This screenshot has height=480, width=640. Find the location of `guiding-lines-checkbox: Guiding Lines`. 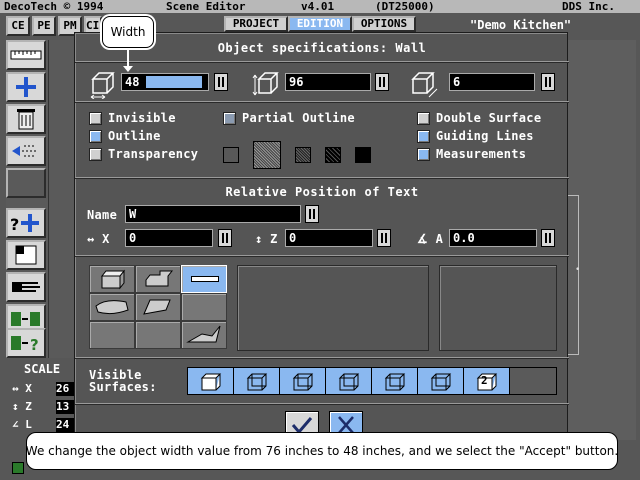

guiding-lines-checkbox: Guiding Lines is located at coordinates (475, 136).